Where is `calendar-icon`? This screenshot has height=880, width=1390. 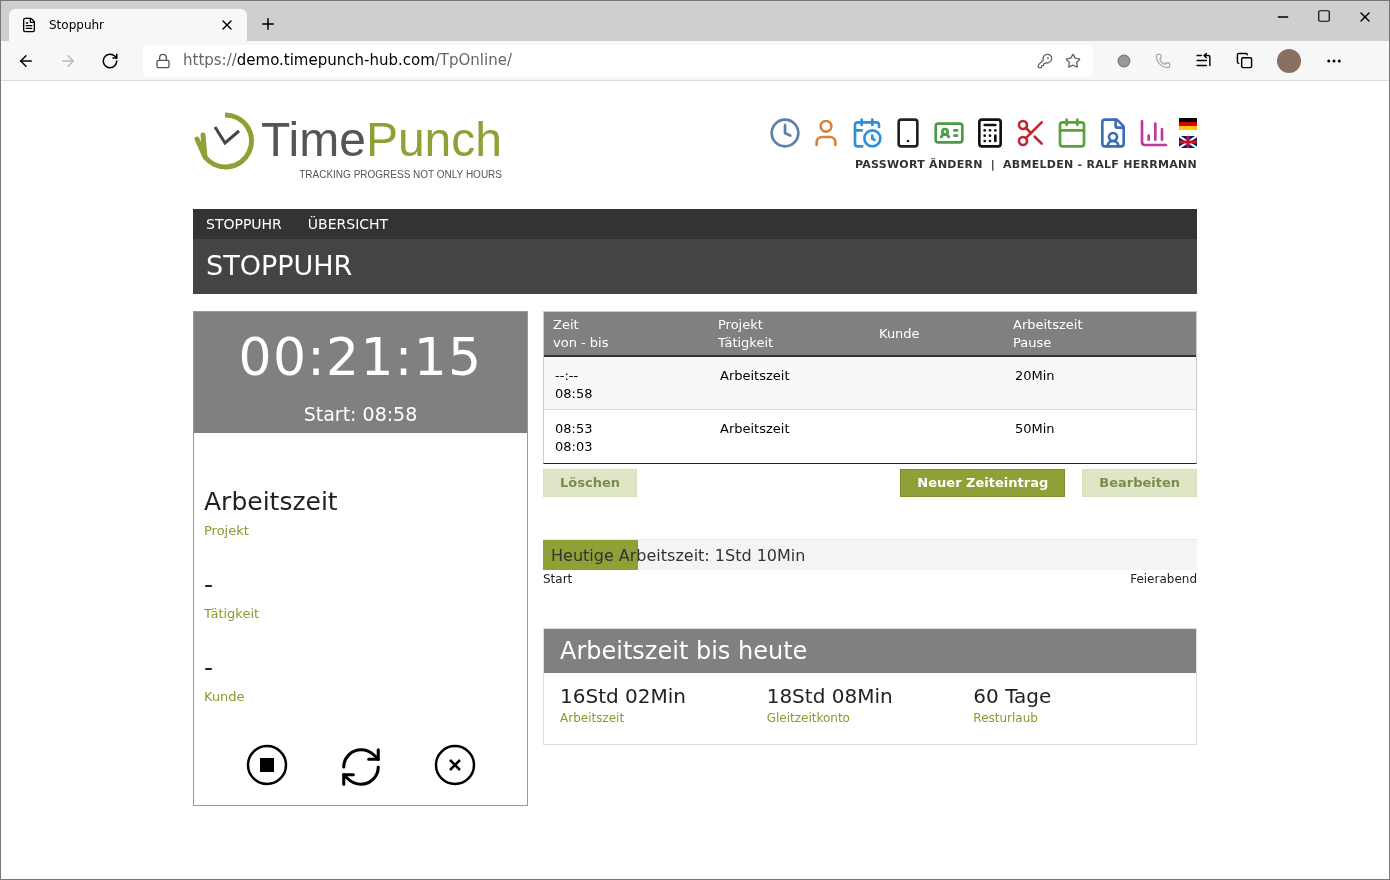
calendar-icon is located at coordinates (1072, 133).